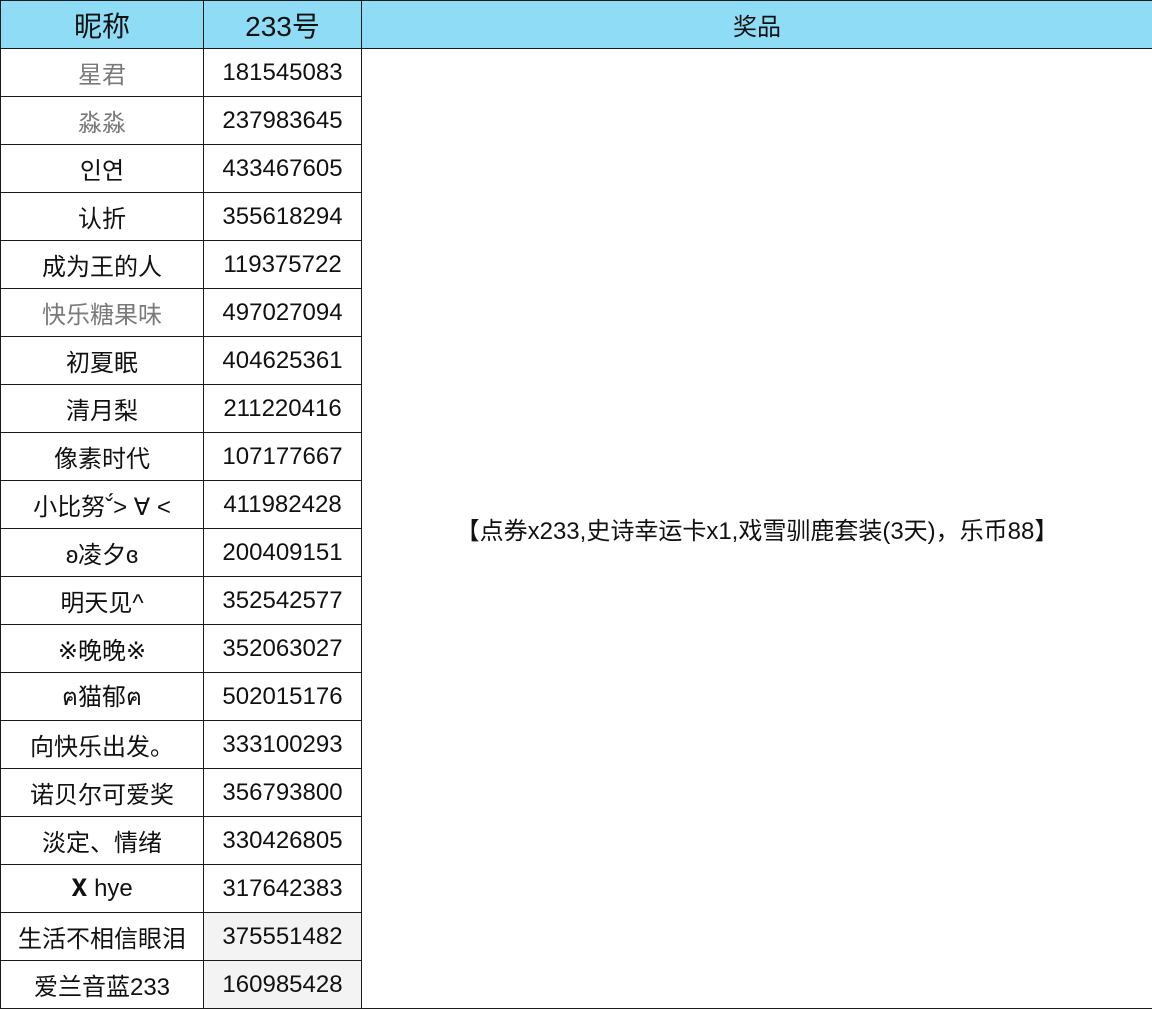 The height and width of the screenshot is (1010, 1152). What do you see at coordinates (282, 312) in the screenshot?
I see `id-cell: 497027094` at bounding box center [282, 312].